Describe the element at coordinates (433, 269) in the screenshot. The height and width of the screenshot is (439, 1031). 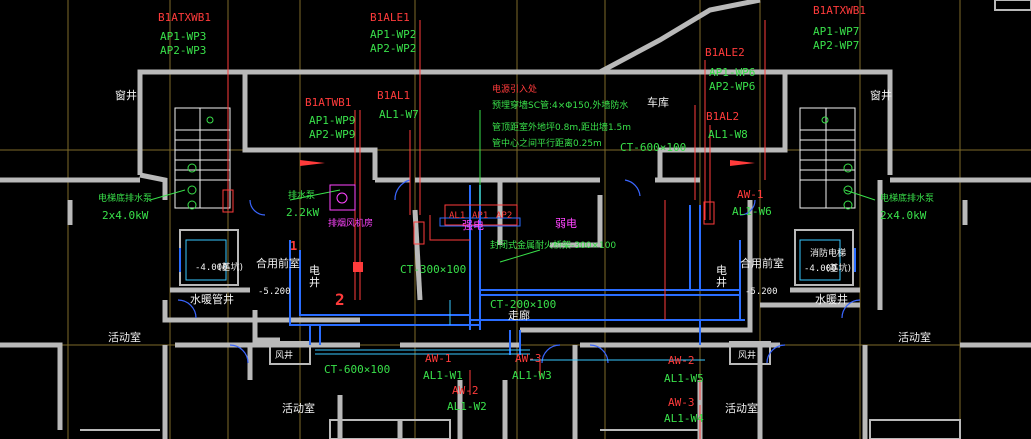
I see `tray-ct-300-100: CT-300×100` at that location.